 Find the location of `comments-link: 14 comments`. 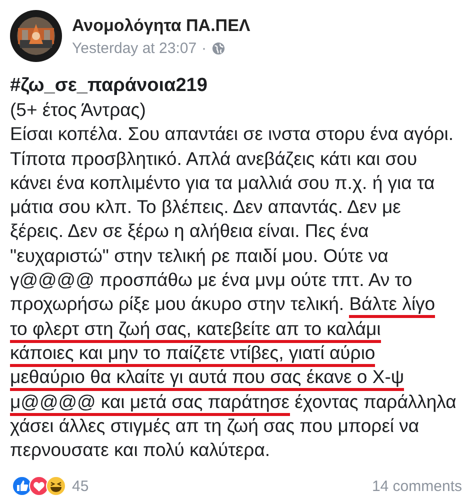

comments-link: 14 comments is located at coordinates (417, 486).